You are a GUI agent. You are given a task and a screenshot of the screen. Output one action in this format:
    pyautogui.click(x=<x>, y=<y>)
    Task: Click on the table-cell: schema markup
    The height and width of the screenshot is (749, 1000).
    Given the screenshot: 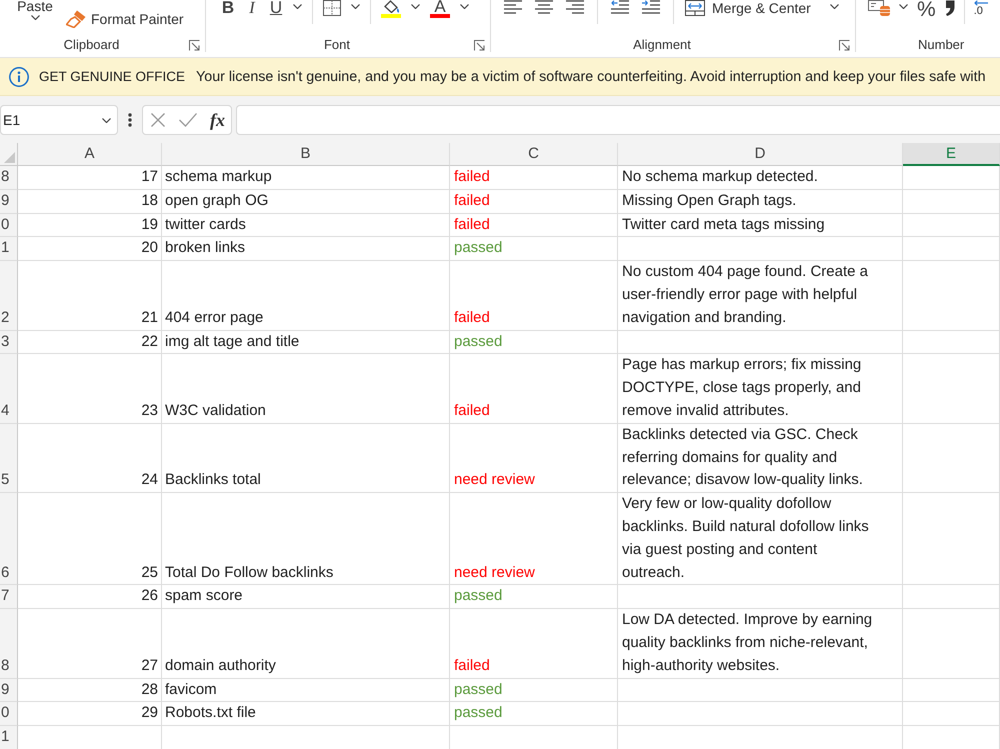 What is the action you would take?
    pyautogui.click(x=306, y=178)
    